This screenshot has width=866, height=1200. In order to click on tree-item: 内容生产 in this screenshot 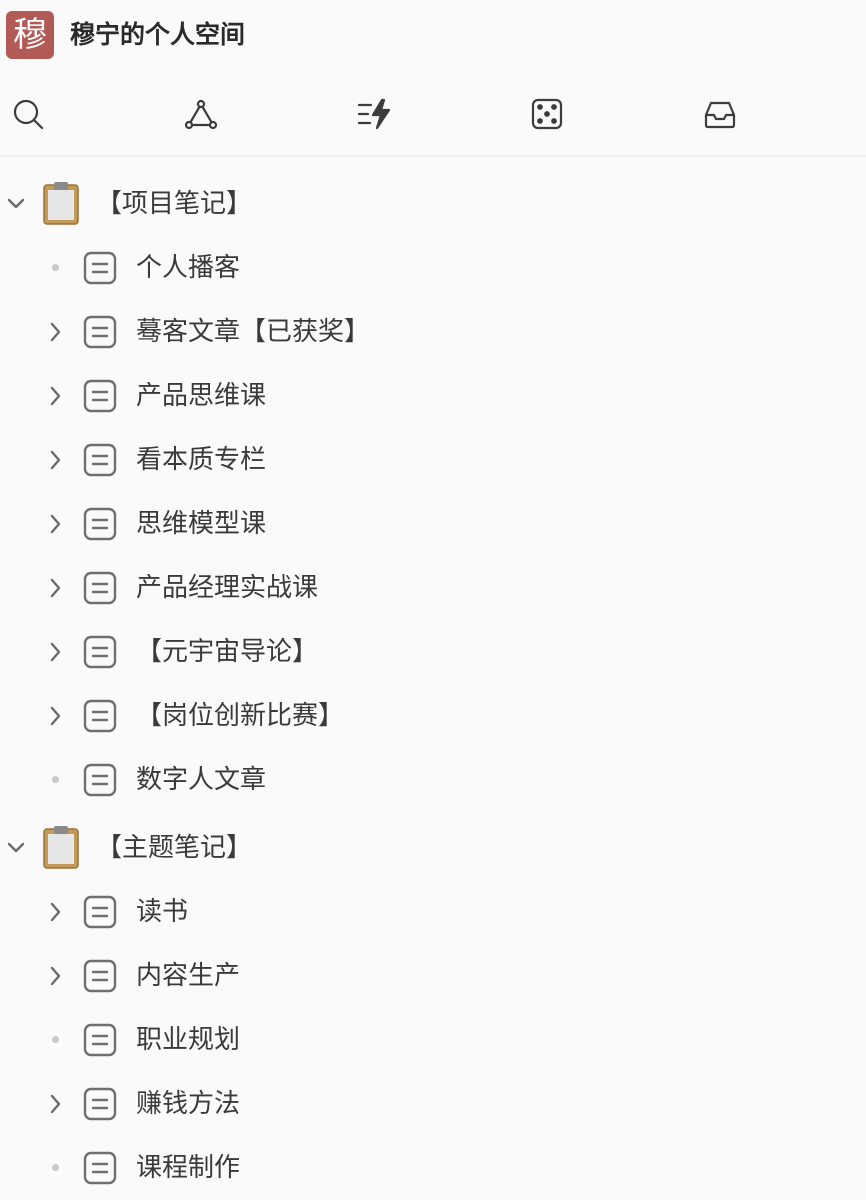, I will do `click(433, 976)`.